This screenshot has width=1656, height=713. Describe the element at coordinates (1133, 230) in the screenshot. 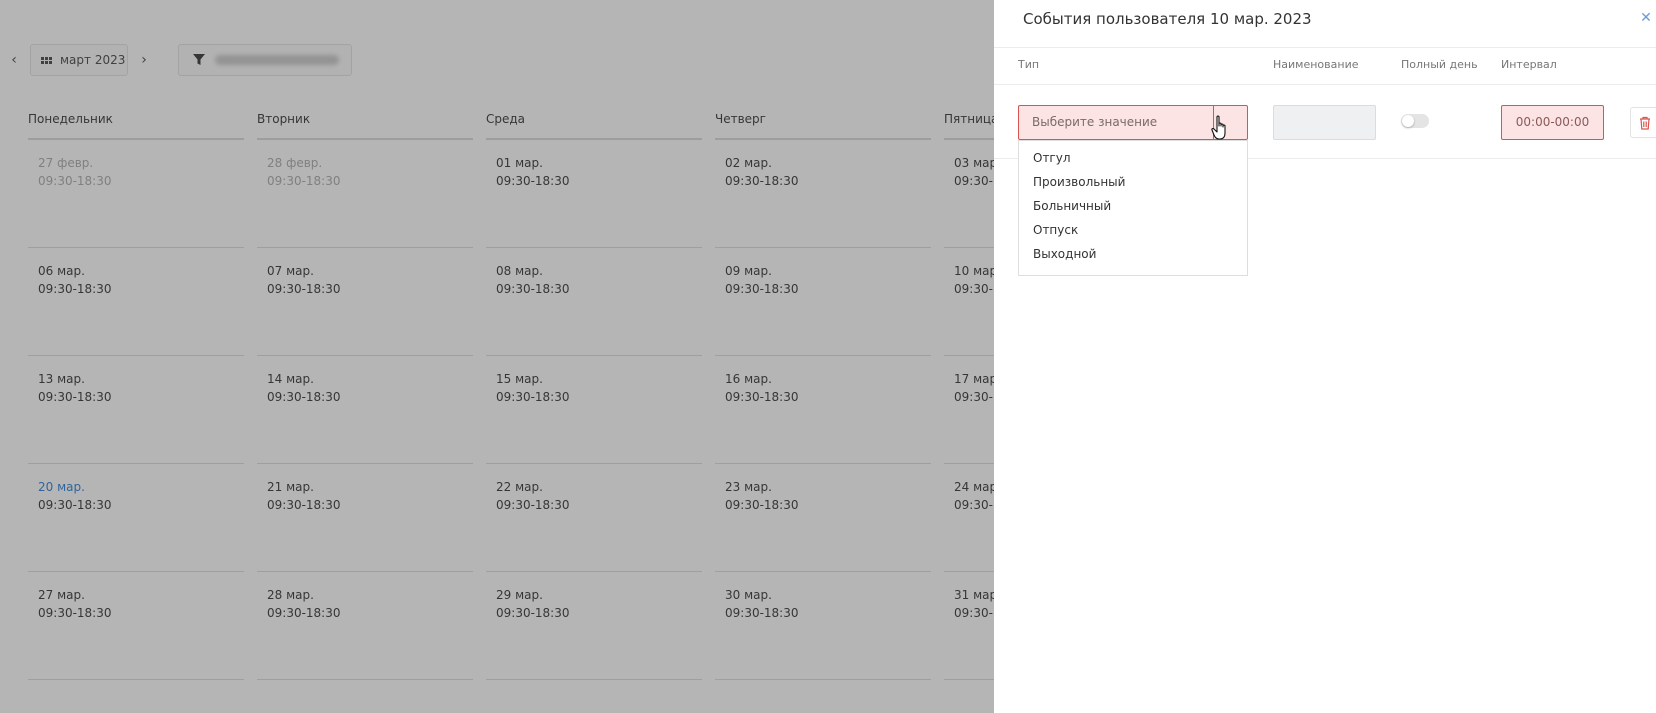

I see `dropdown-option: Отпуск` at that location.